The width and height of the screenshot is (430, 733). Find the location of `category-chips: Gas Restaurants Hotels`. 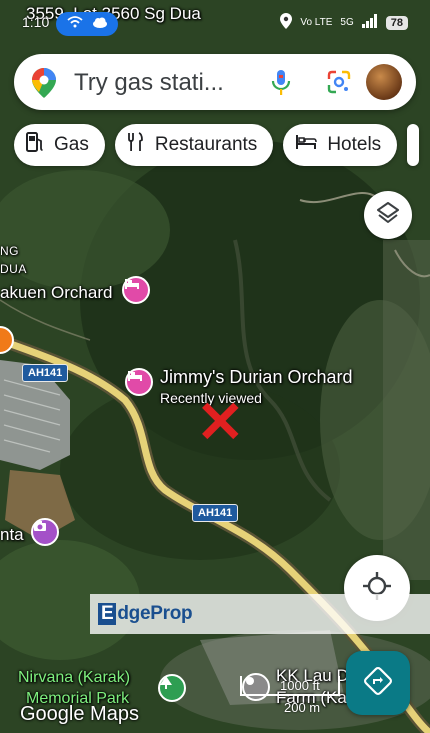

category-chips: Gas Restaurants Hotels is located at coordinates (217, 145).